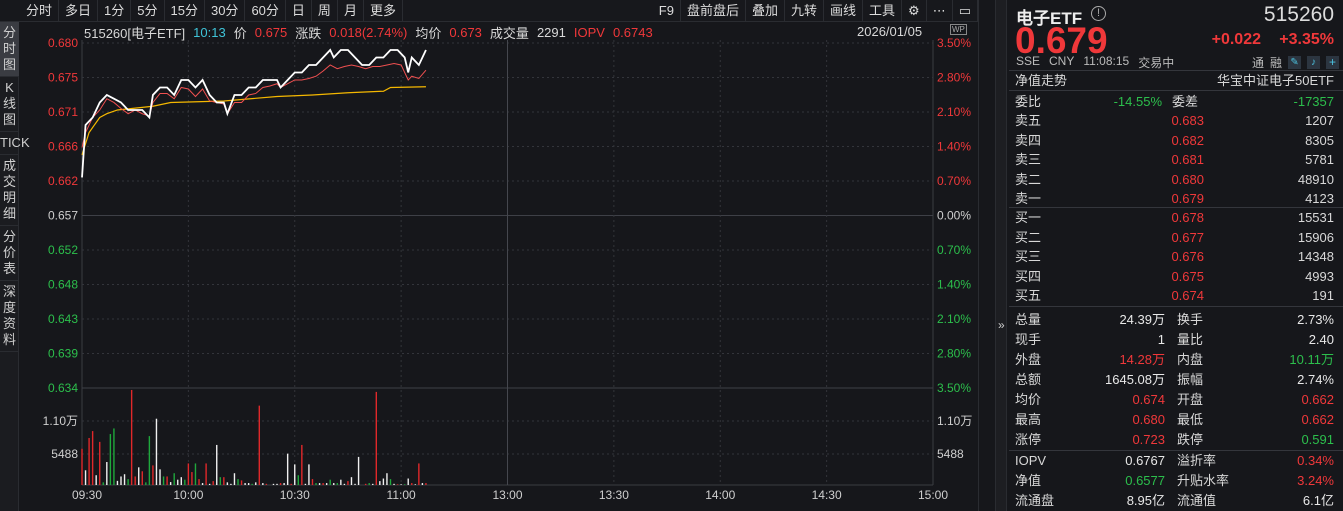 The height and width of the screenshot is (511, 1343). I want to click on level-label: 卖二, so click(1028, 179).